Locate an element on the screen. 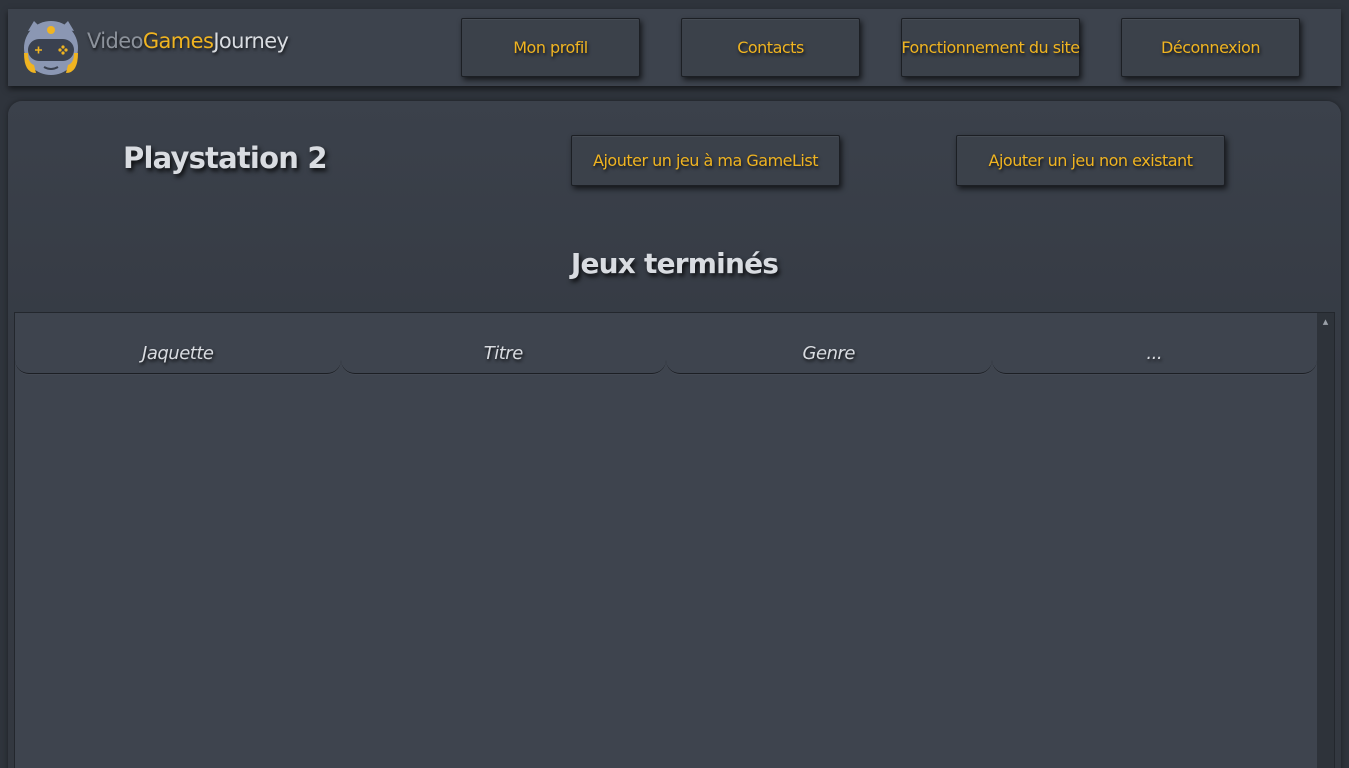  add-new-game-button: Ajouter un jeu non existant is located at coordinates (1090, 160).